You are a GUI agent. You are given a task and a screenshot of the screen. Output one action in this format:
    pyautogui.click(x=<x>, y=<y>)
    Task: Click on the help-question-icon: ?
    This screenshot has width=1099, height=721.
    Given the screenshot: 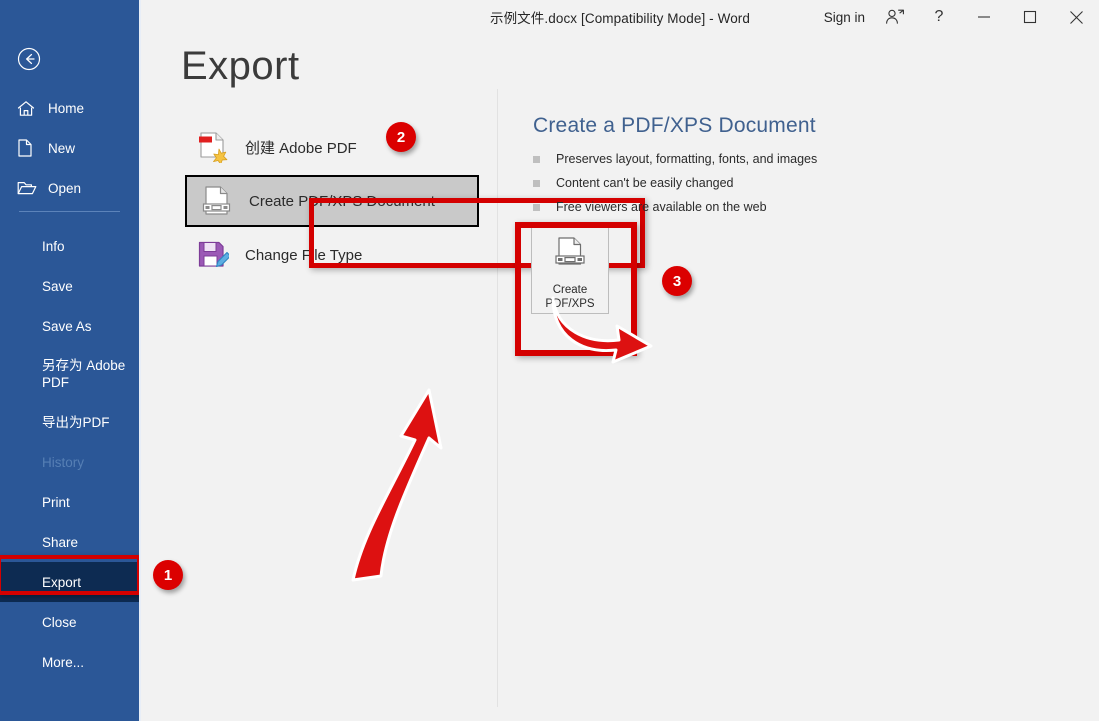 What is the action you would take?
    pyautogui.click(x=939, y=17)
    